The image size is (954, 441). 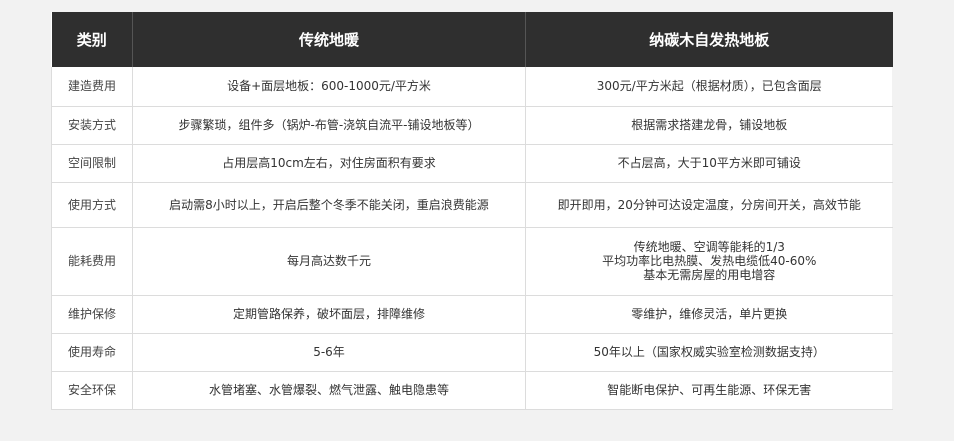 I want to click on row-category: 安装方式, so click(x=92, y=125).